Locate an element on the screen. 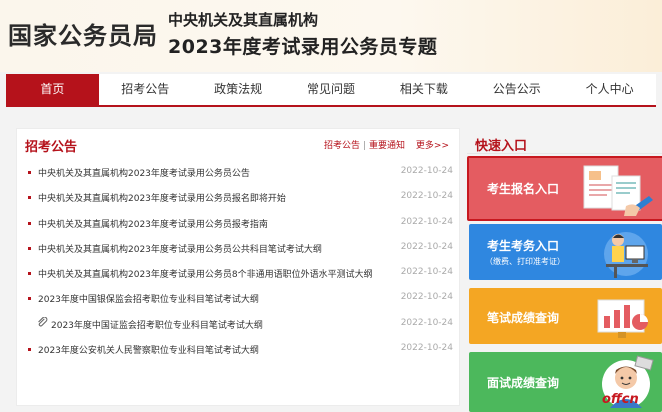  news-item: 中央机关及其直属机构2023年度考试录用公务员报考指南 2022-10-24 is located at coordinates (242, 224).